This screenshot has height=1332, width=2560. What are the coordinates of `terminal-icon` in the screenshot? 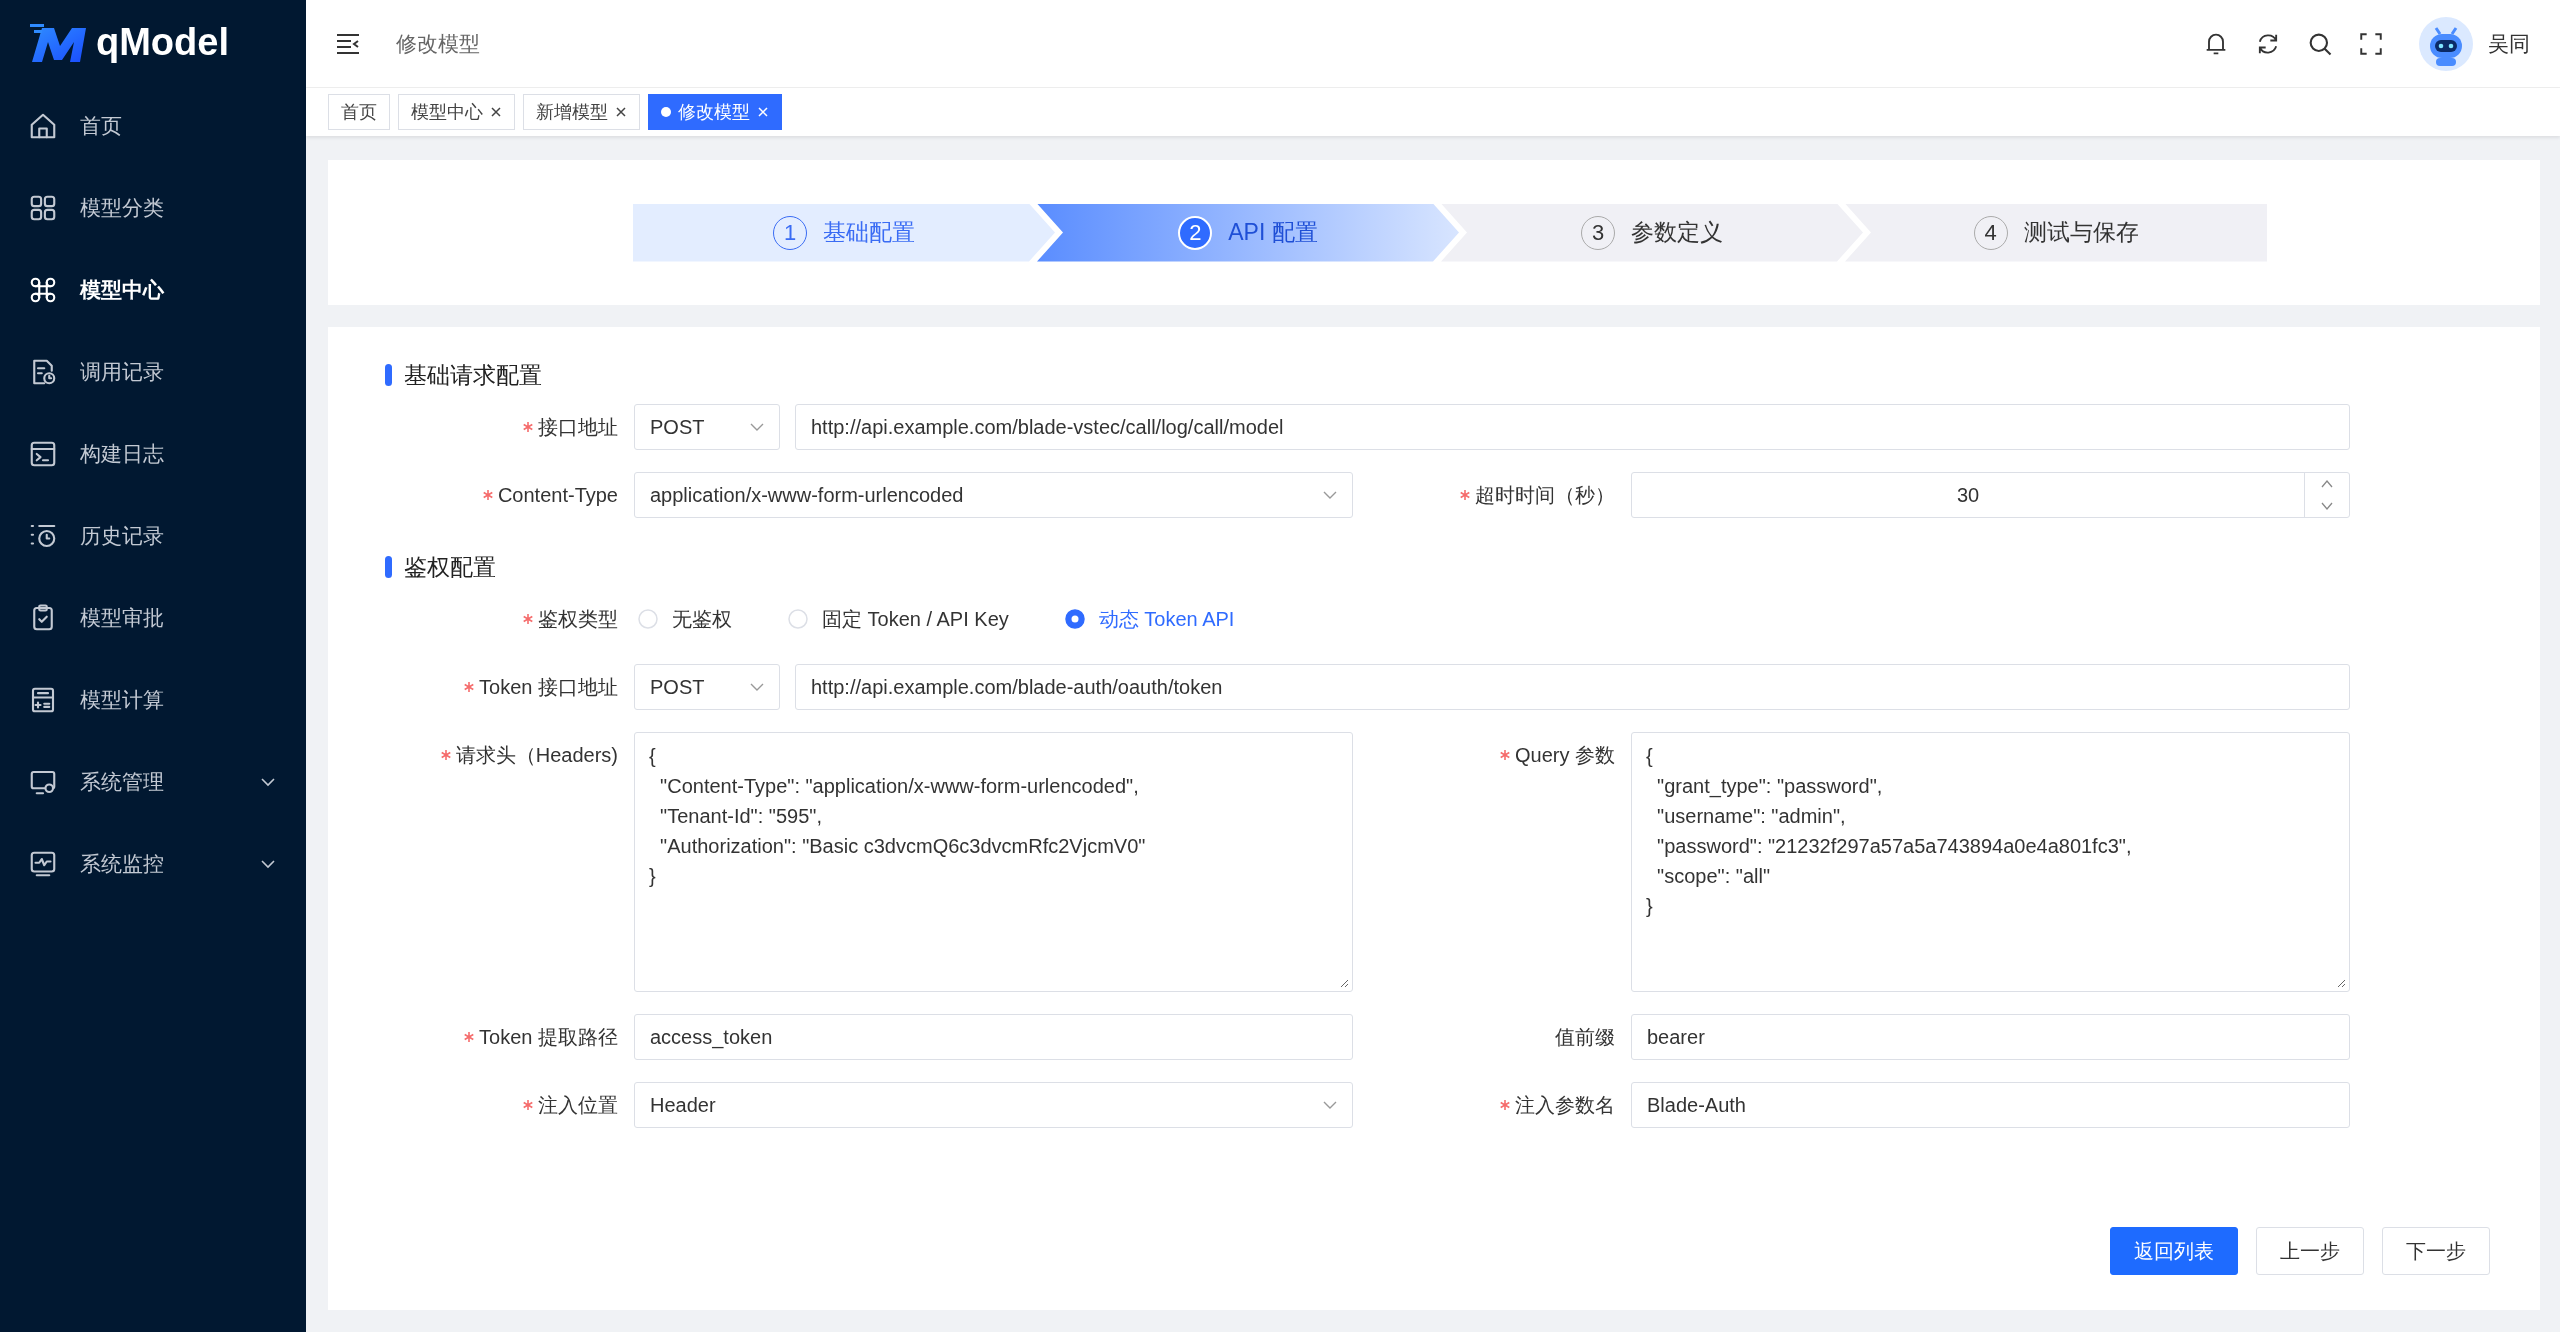 It's located at (43, 454).